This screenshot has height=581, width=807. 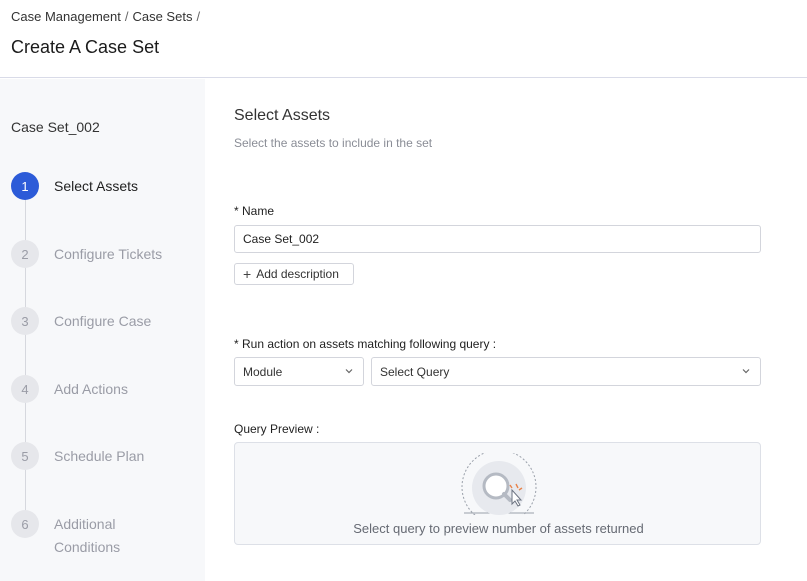 What do you see at coordinates (106, 538) in the screenshot?
I see `step-additional-conditions: 6 Additional Conditions` at bounding box center [106, 538].